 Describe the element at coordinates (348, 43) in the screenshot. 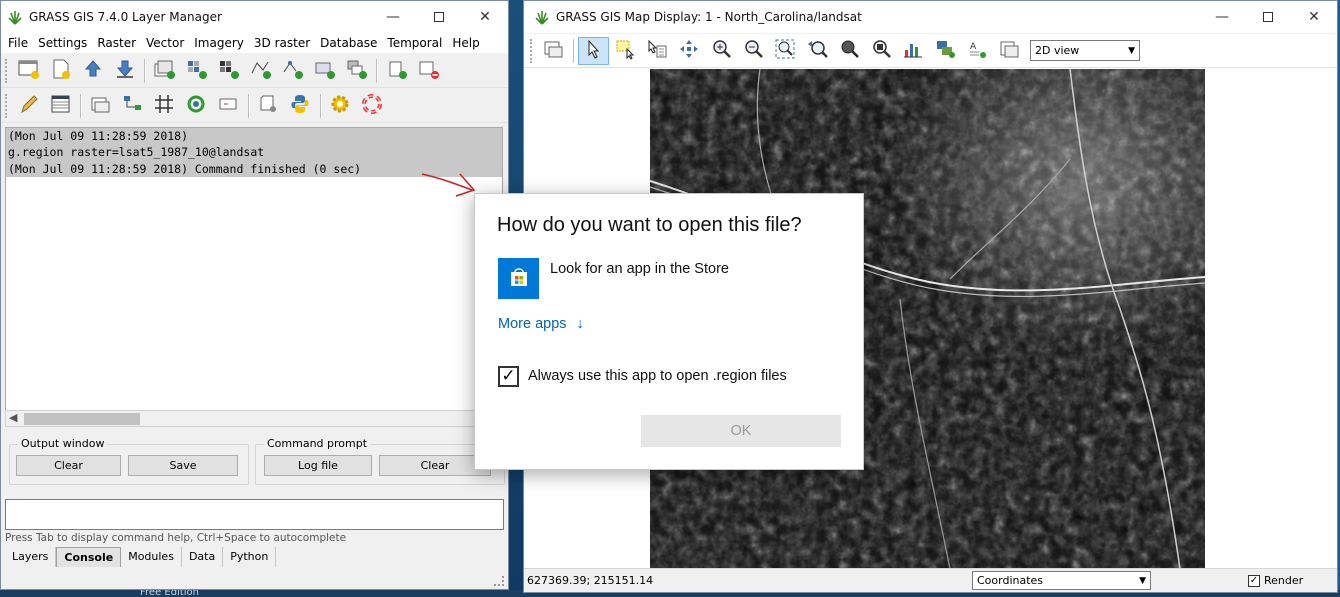

I see `menu-database: Database` at that location.